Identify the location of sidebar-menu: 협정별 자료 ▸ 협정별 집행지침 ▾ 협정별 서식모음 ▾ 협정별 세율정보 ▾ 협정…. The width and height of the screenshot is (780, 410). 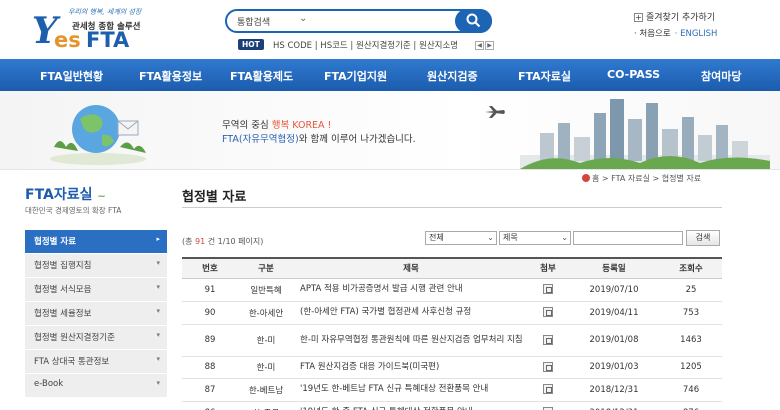
(96, 314).